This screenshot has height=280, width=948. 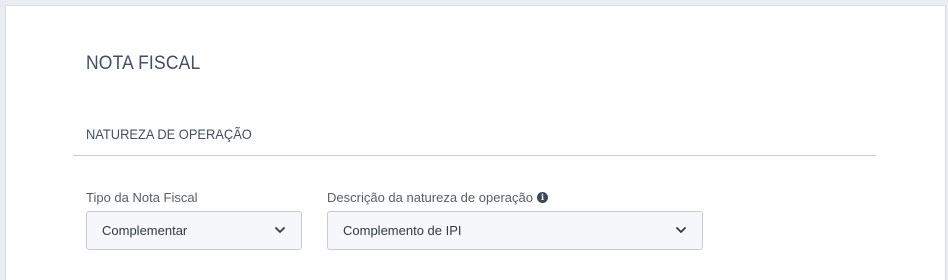 I want to click on page-title: NOTA FISCAL, so click(x=143, y=63).